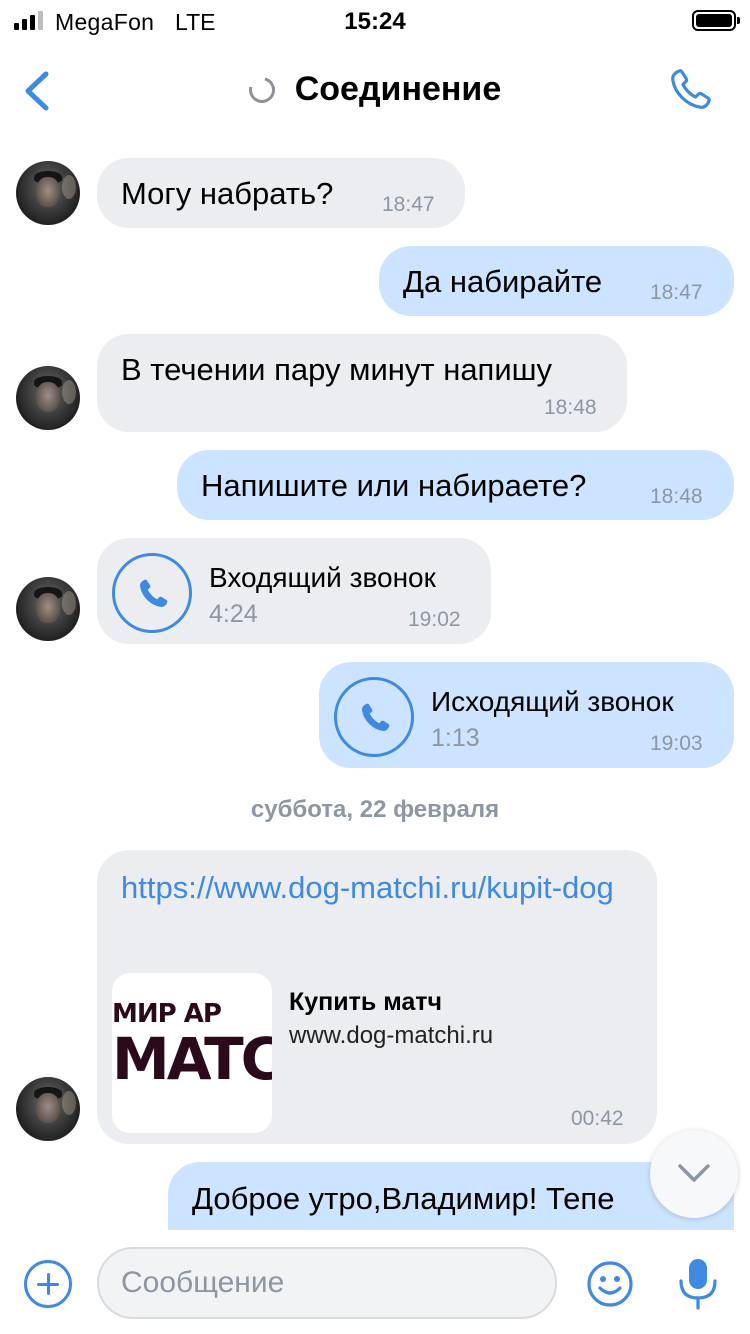  I want to click on preview-image-text-bottom: MATCI, so click(192, 1059).